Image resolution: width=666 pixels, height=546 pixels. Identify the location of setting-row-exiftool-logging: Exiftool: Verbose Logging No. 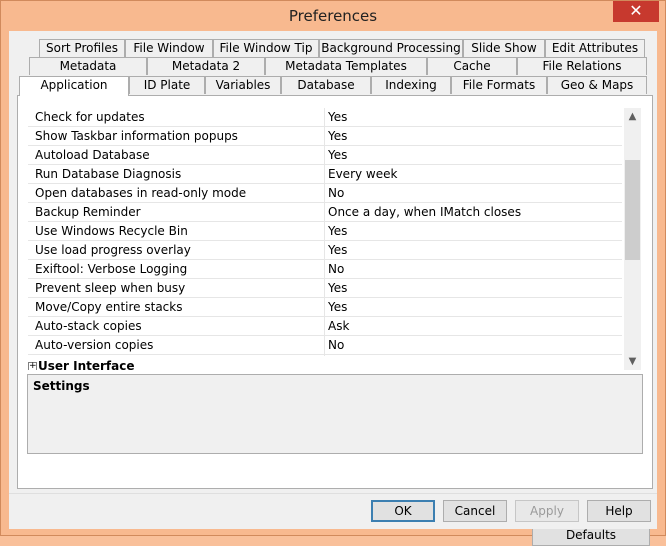
(325, 269).